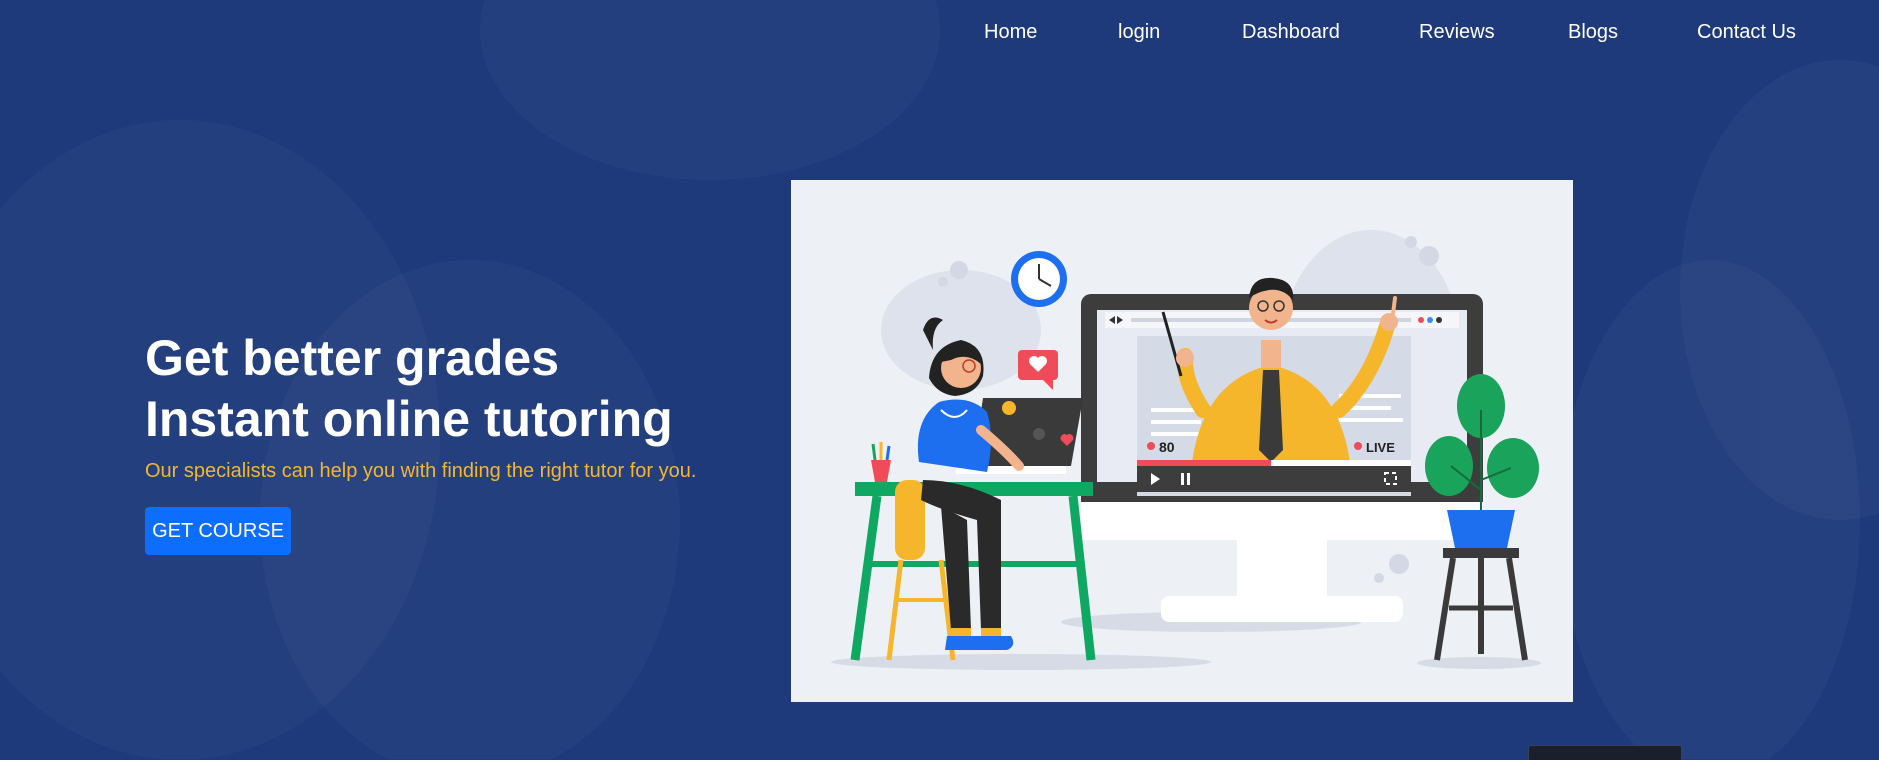  Describe the element at coordinates (1139, 32) in the screenshot. I see `nav-login: login` at that location.